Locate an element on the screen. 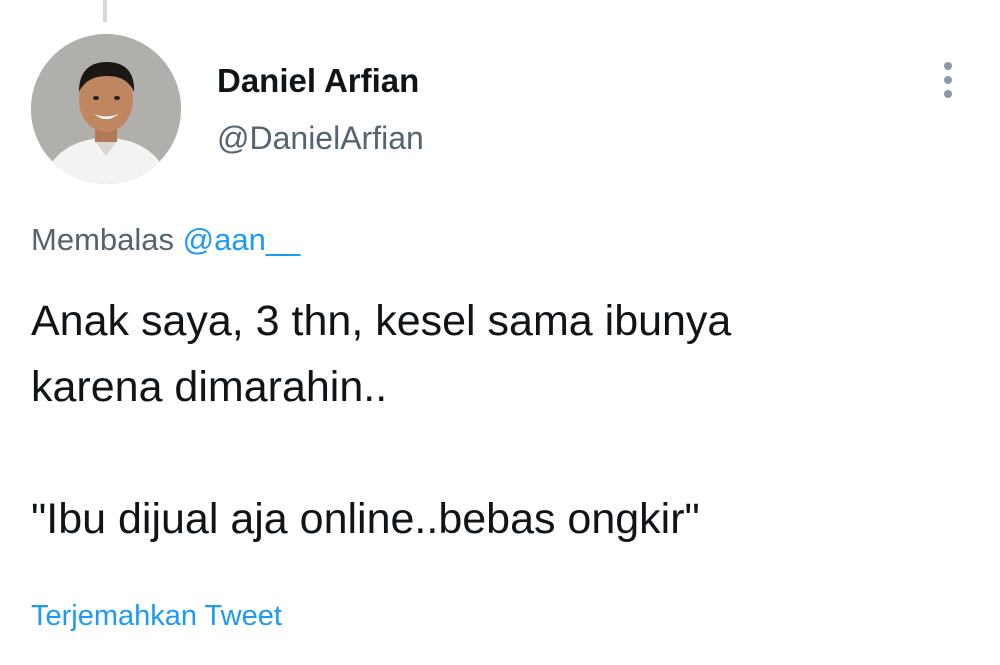  reply-prefix: Membalas is located at coordinates (102, 239).